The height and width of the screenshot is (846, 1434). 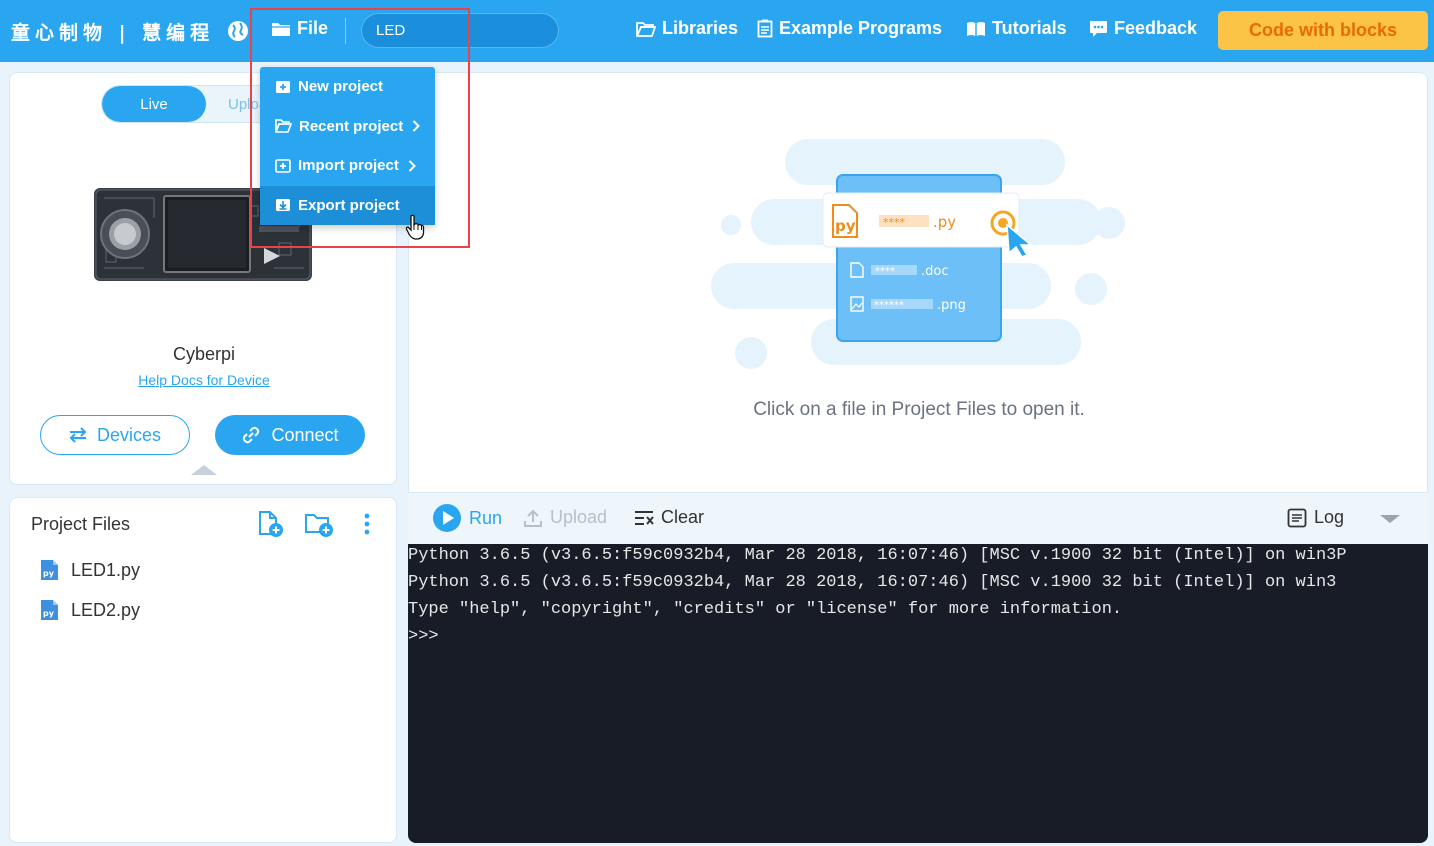 I want to click on upload-icon, so click(x=533, y=518).